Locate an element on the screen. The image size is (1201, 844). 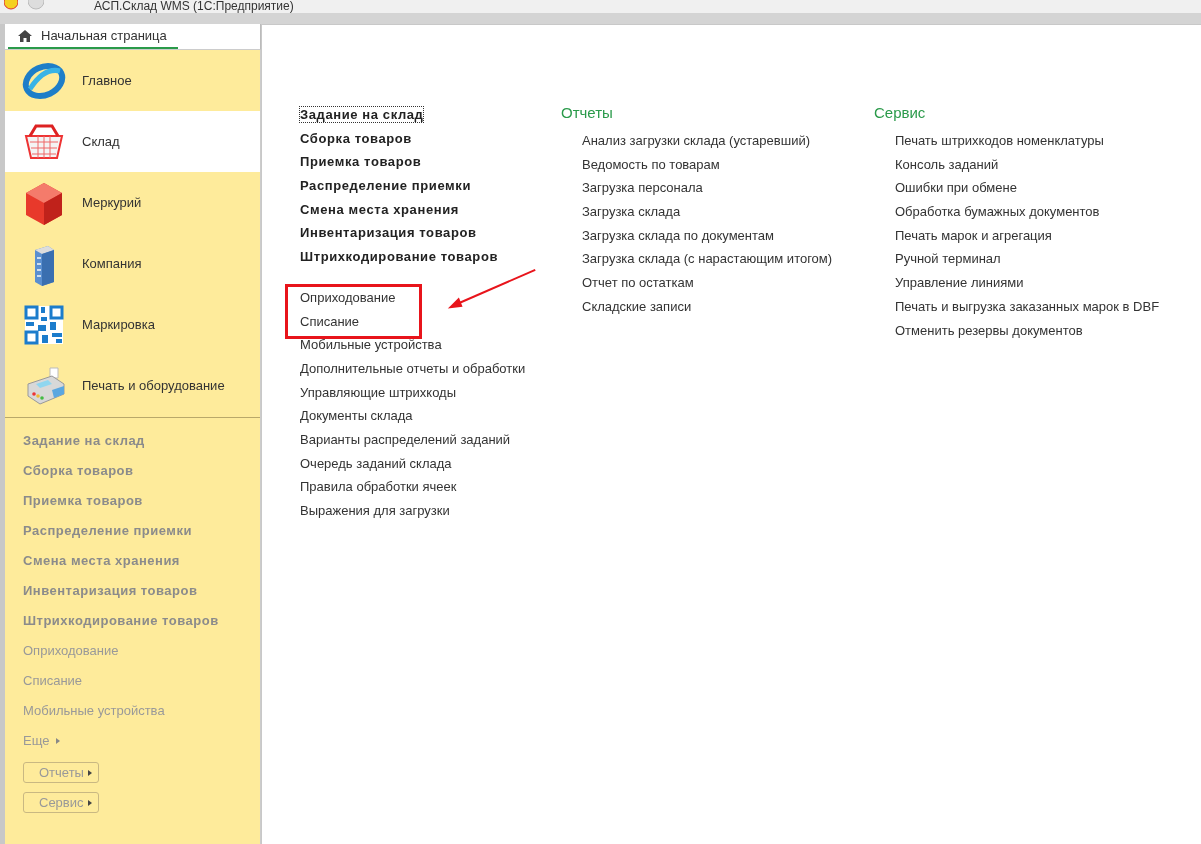
section-item: Склад is located at coordinates (132, 141).